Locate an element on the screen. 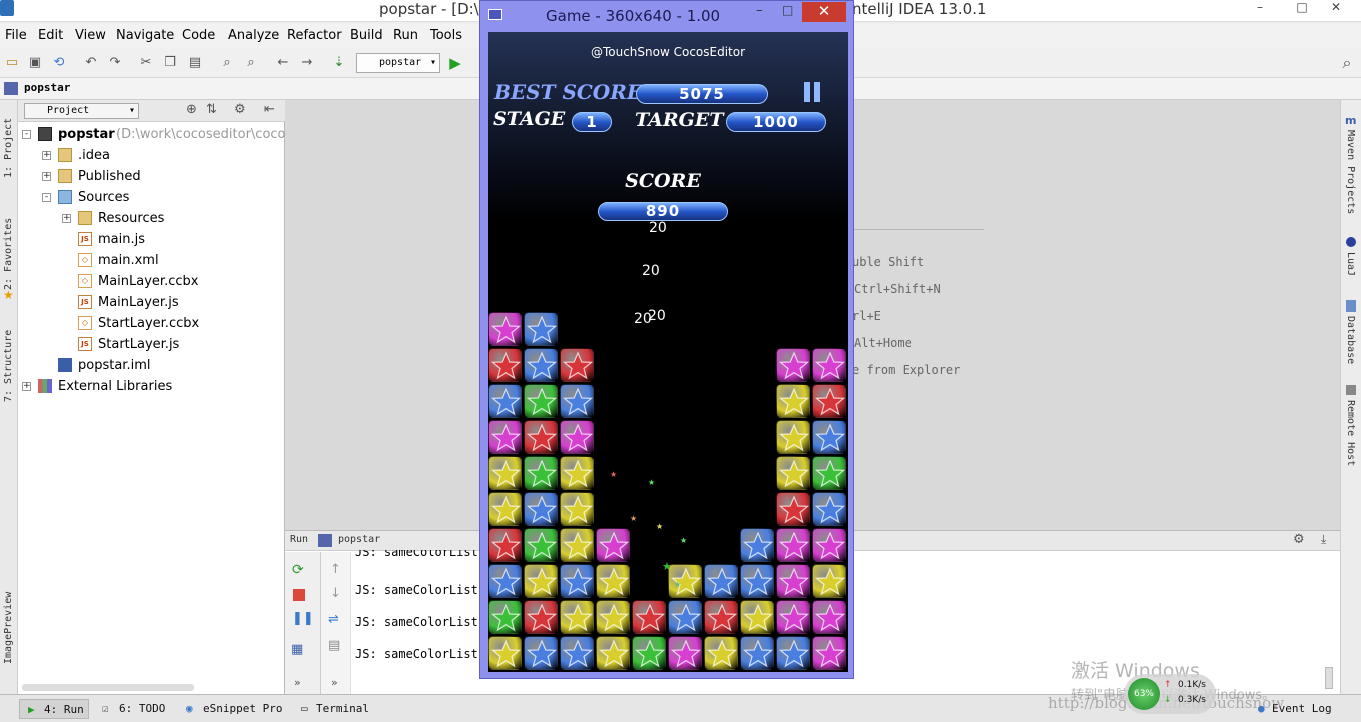  tree-file-startlayer-ccbx: ◇ StartLayer.ccbx is located at coordinates (151, 323).